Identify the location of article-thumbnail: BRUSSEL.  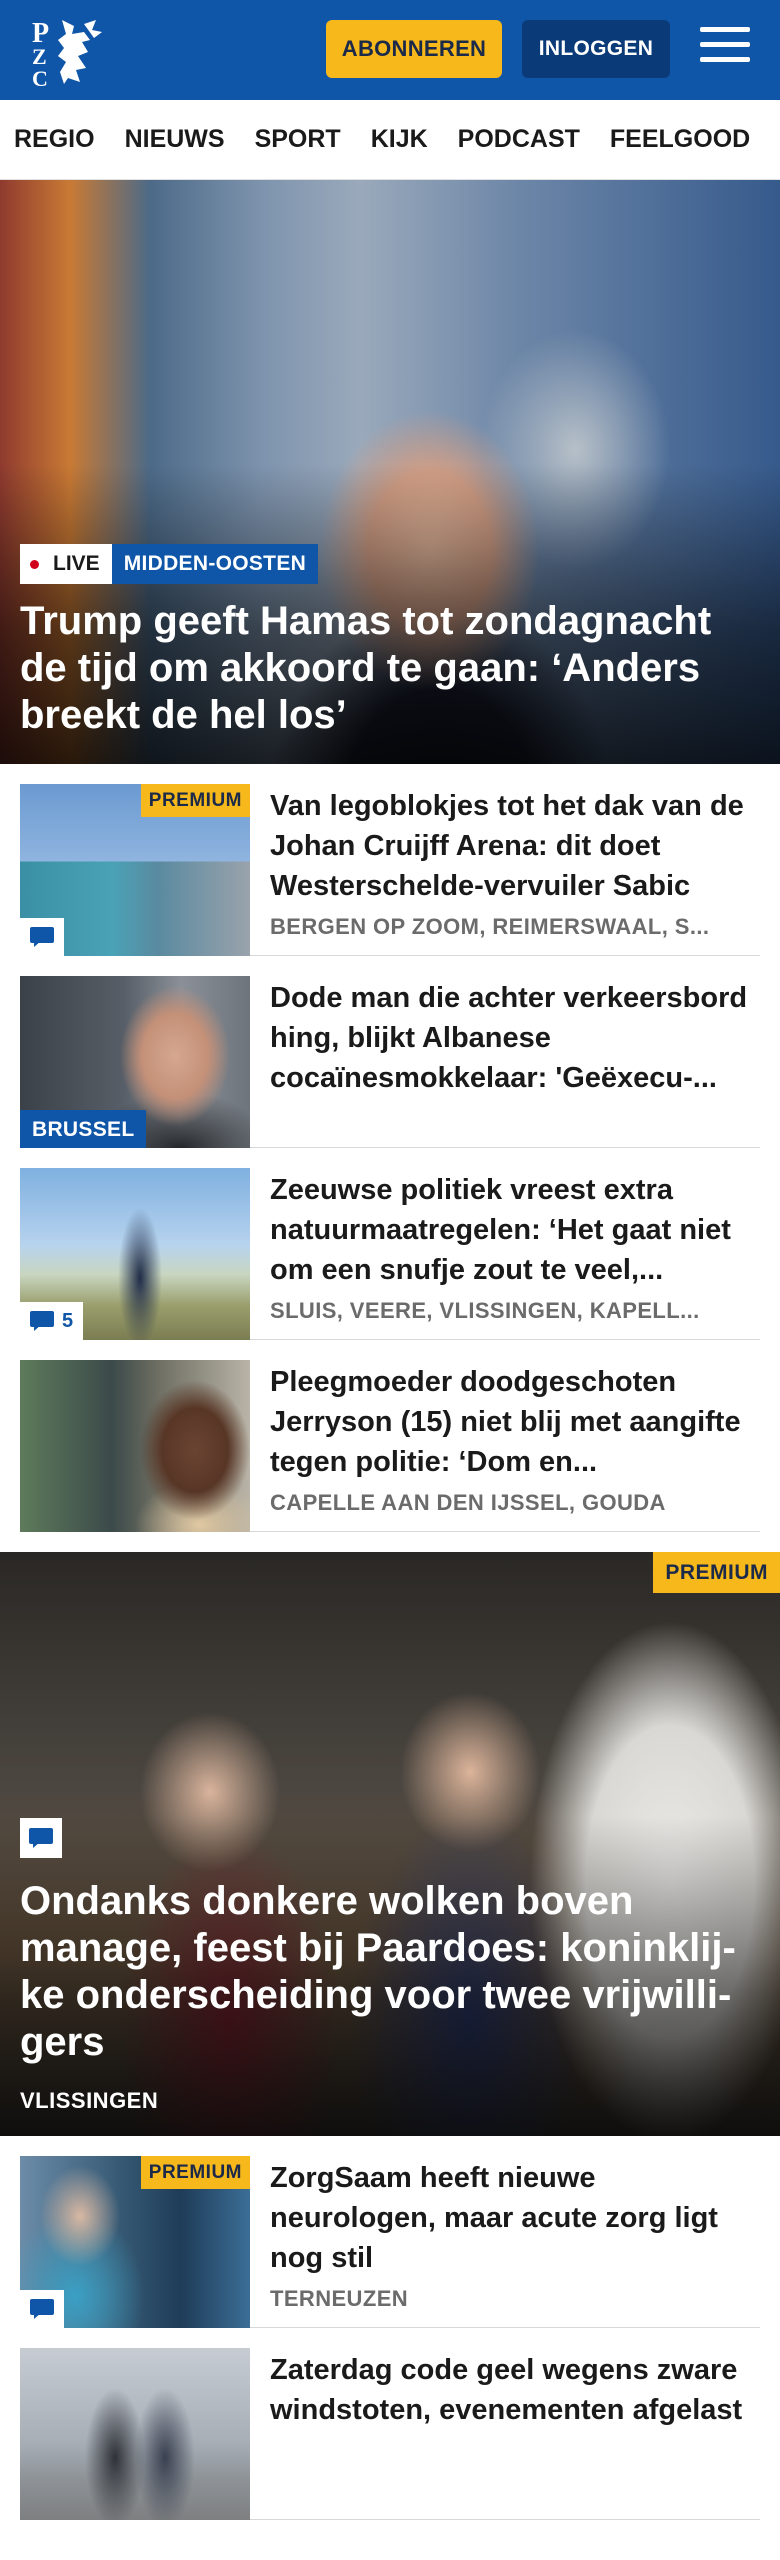
(135, 1062).